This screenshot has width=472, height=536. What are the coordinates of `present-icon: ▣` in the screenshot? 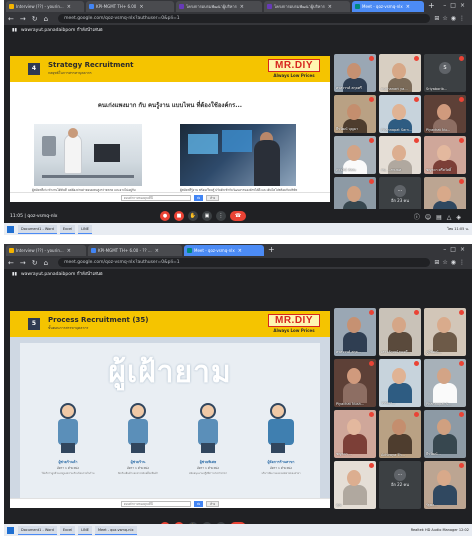 It's located at (207, 216).